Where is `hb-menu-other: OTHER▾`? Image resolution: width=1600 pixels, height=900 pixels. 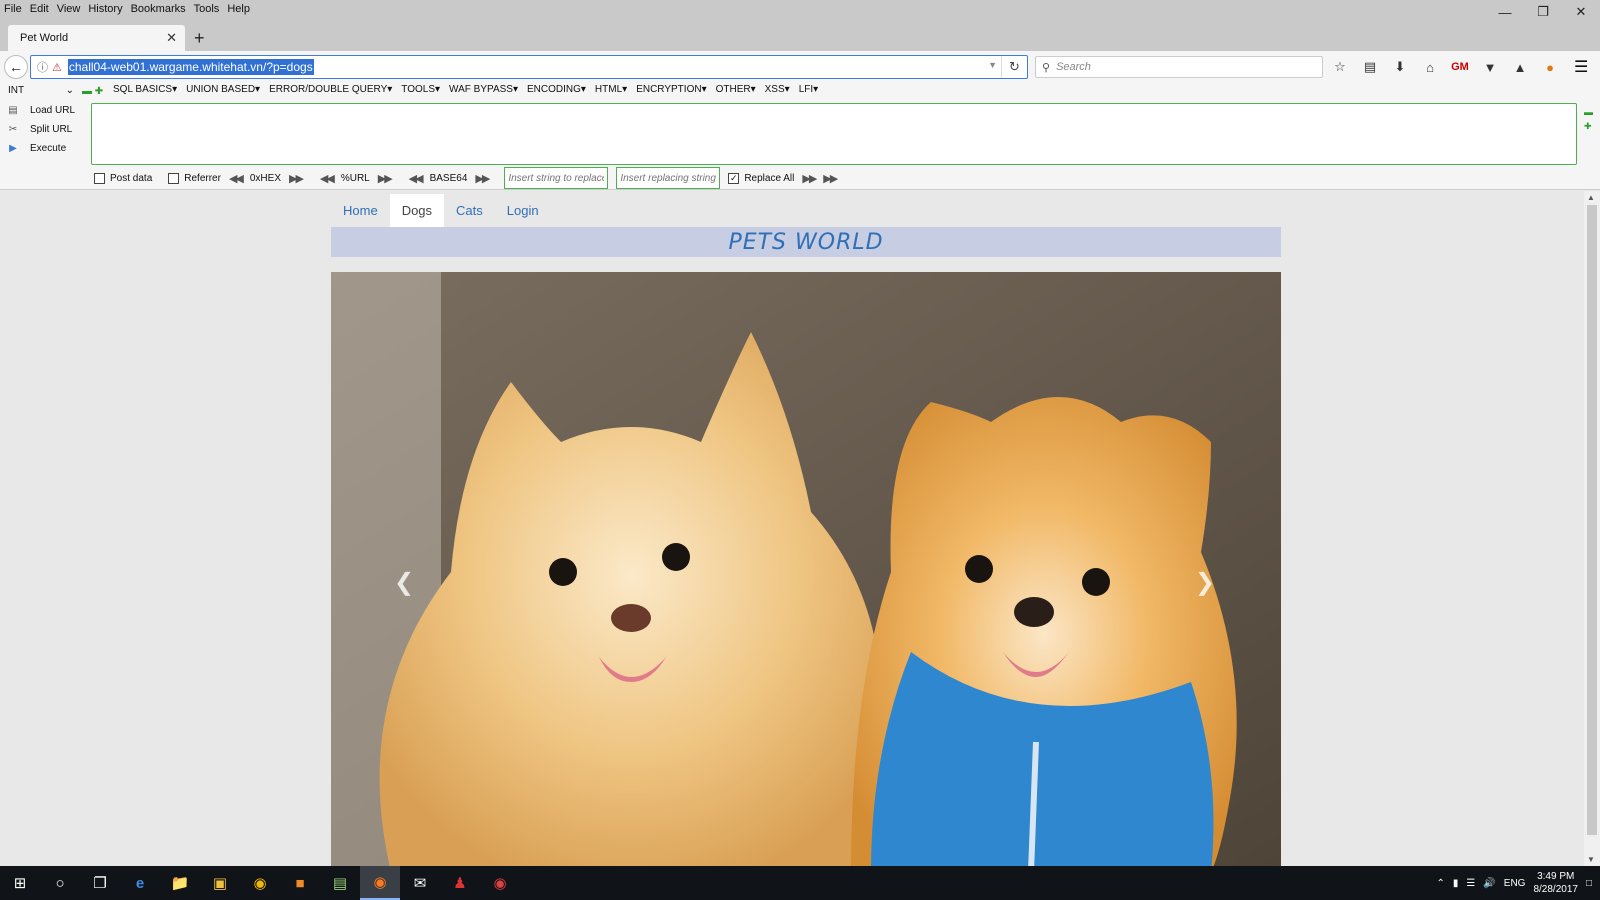 hb-menu-other: OTHER▾ is located at coordinates (736, 89).